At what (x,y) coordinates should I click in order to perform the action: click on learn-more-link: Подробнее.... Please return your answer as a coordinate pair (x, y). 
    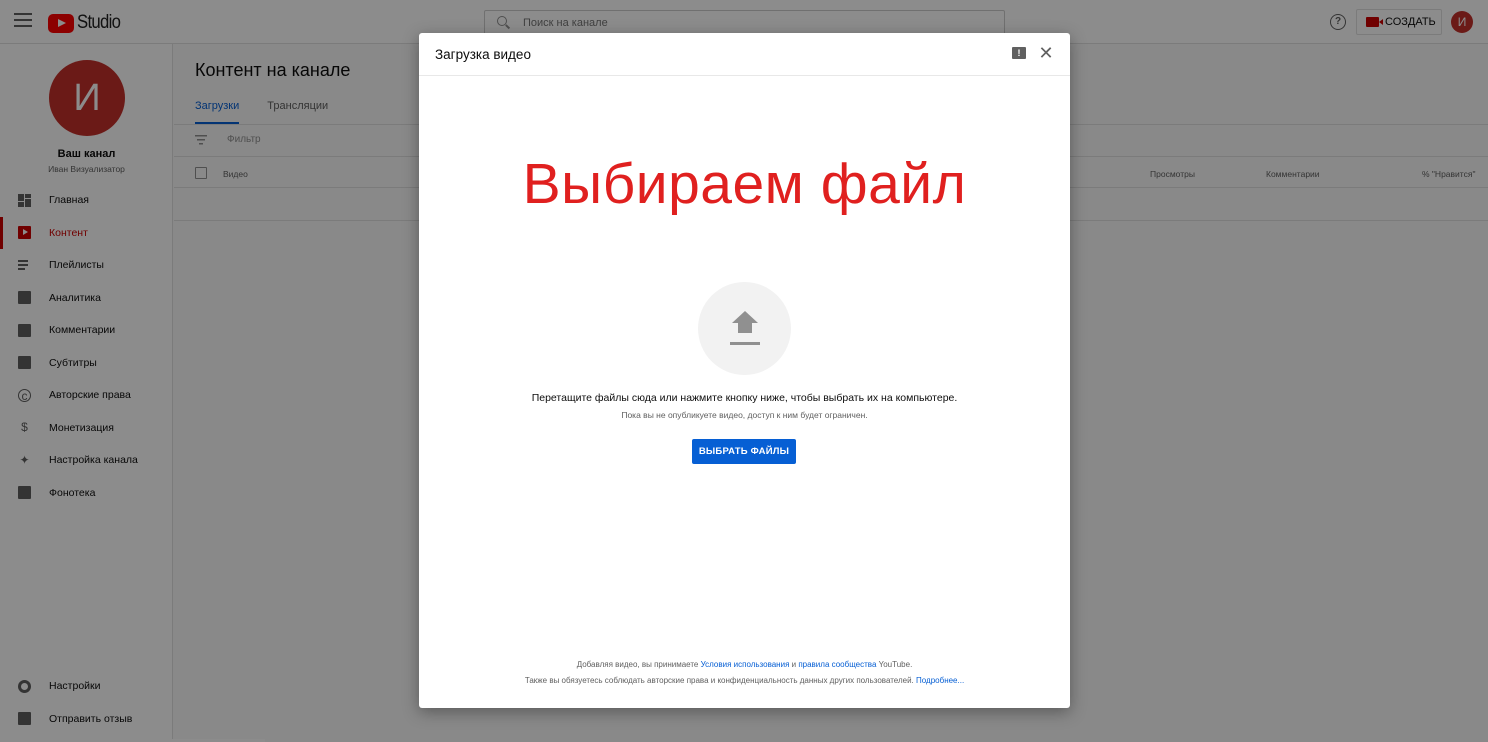
    Looking at the image, I should click on (940, 680).